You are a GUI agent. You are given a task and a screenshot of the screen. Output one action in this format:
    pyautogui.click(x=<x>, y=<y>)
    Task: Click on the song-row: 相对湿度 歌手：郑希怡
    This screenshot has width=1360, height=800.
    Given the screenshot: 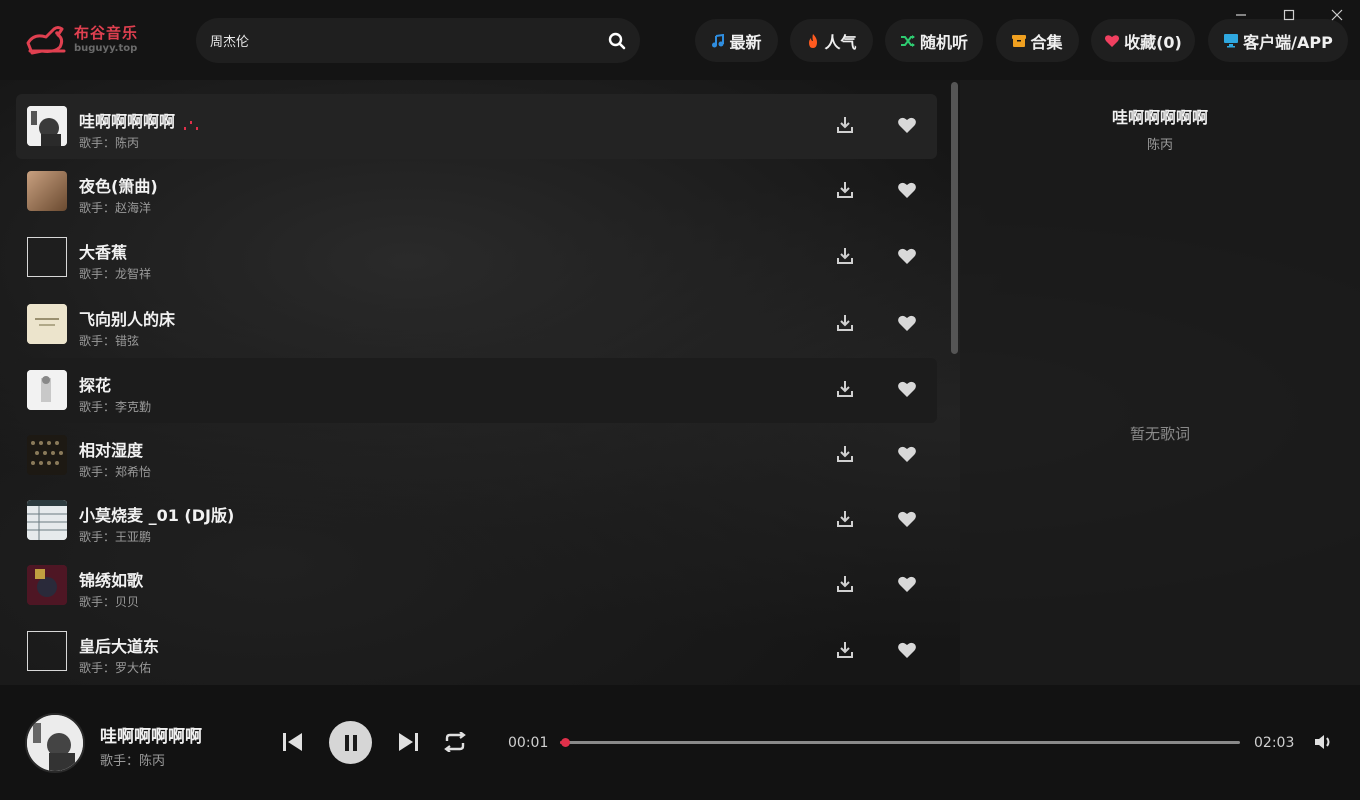 What is the action you would take?
    pyautogui.click(x=476, y=455)
    